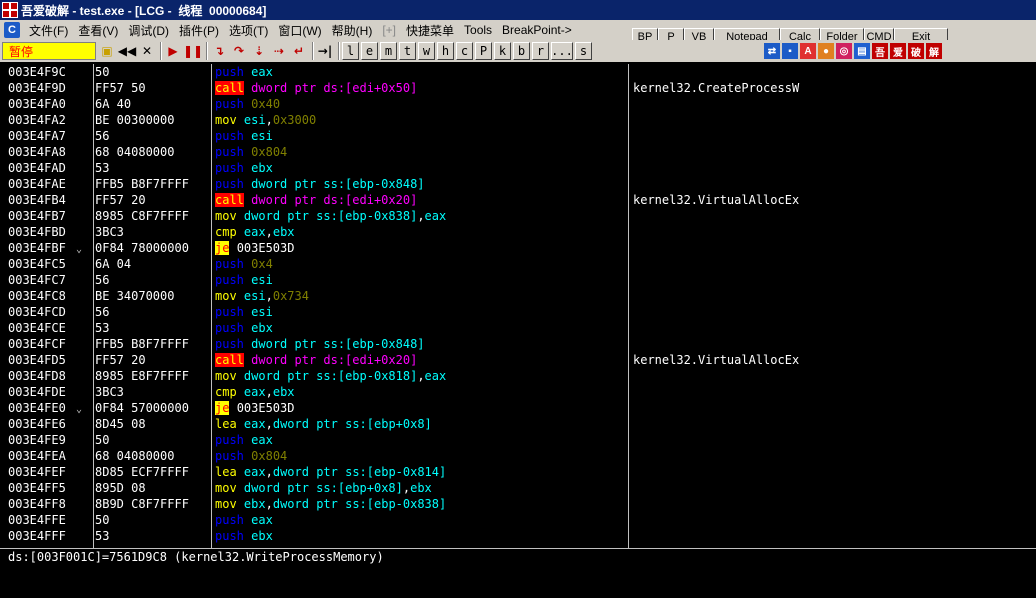 This screenshot has width=1036, height=598. What do you see at coordinates (350, 51) in the screenshot?
I see `log-window-button: l` at bounding box center [350, 51].